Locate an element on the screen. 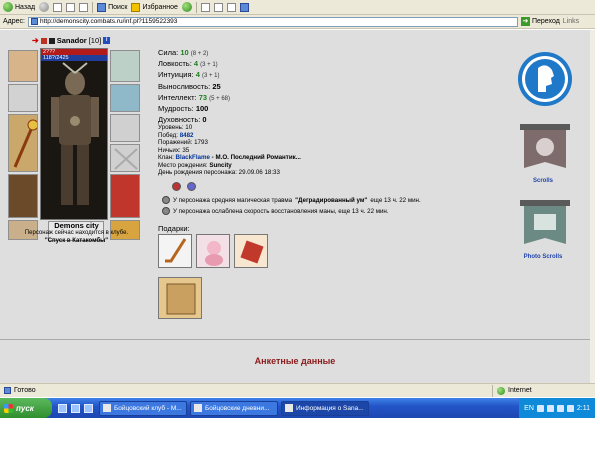 The height and width of the screenshot is (450, 600). status-left: Готово is located at coordinates (246, 390).